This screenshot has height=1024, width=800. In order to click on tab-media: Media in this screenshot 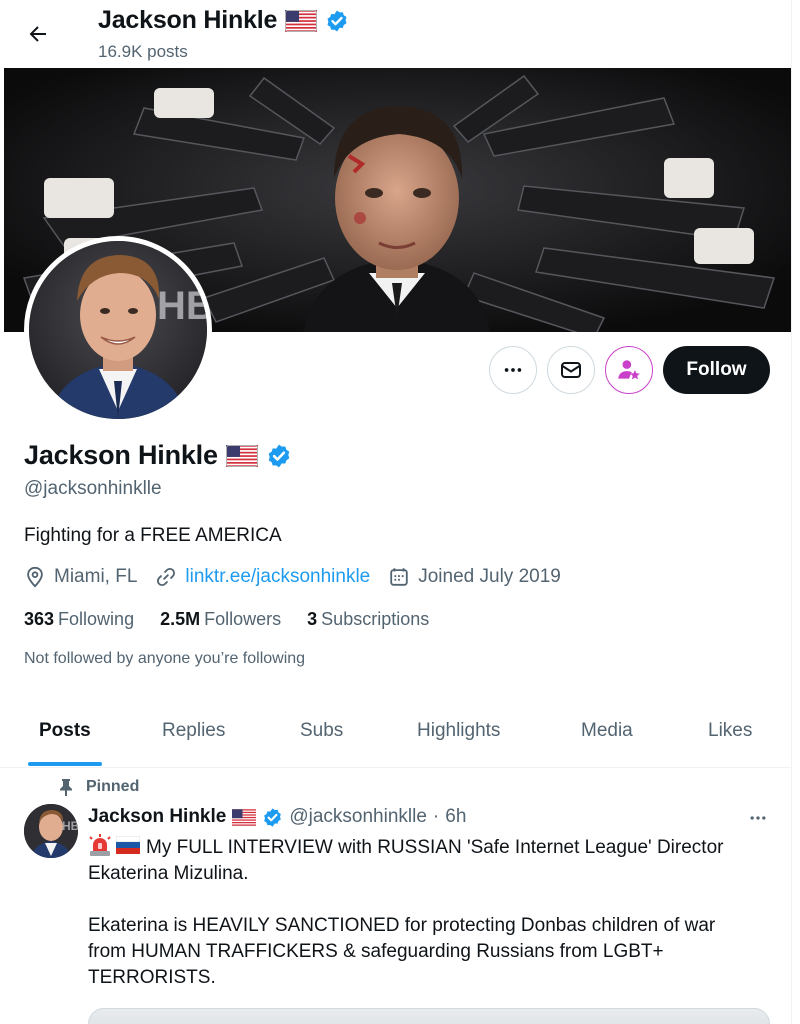, I will do `click(607, 731)`.